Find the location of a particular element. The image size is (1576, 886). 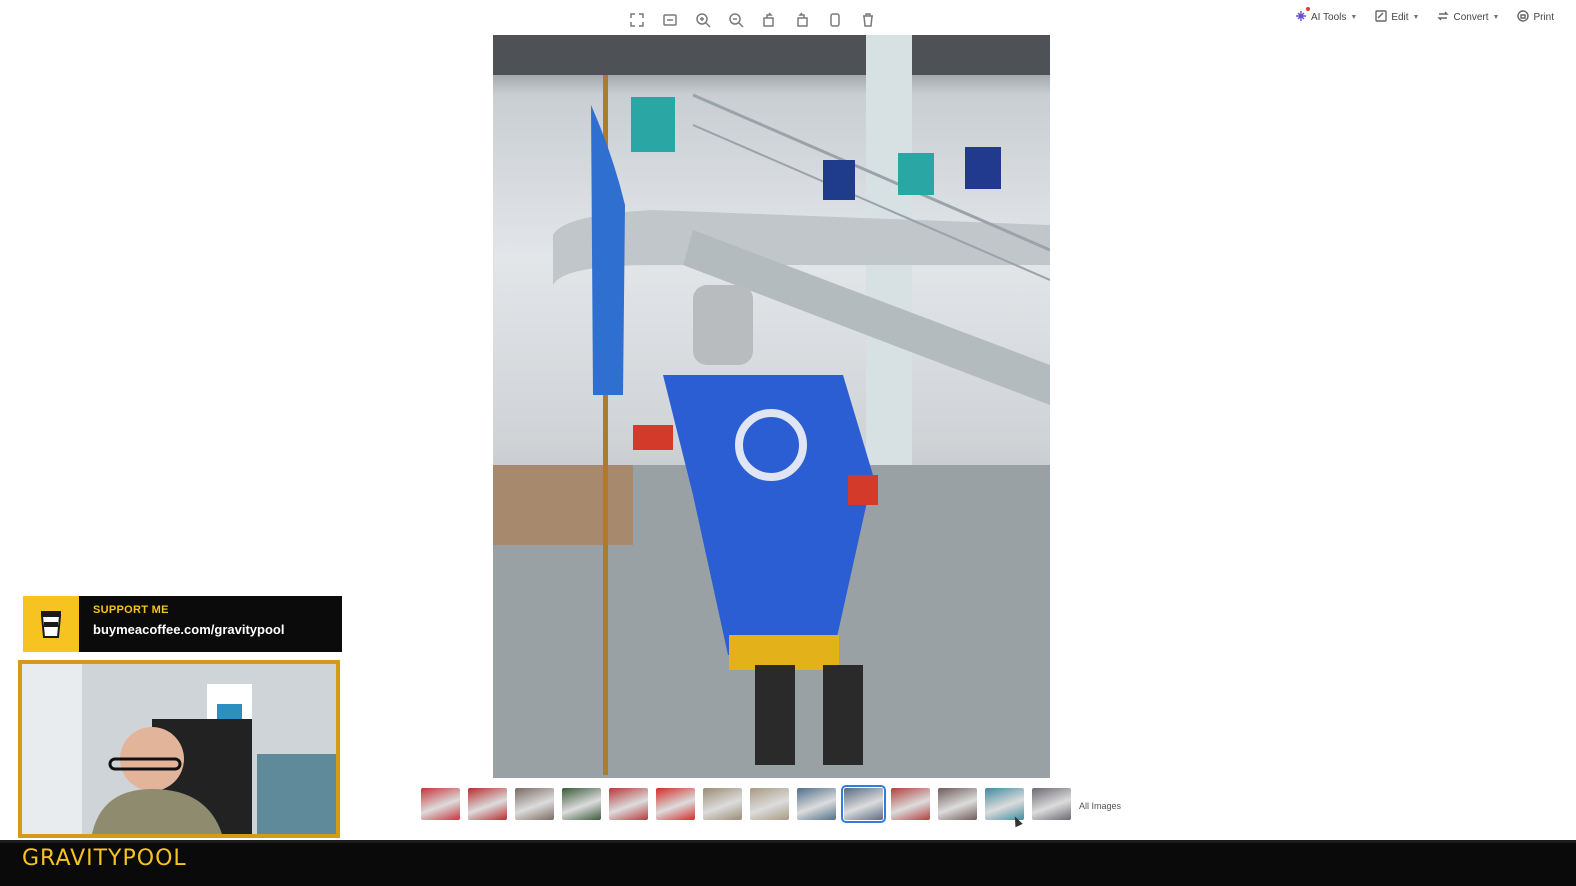

delete-icon is located at coordinates (868, 20).